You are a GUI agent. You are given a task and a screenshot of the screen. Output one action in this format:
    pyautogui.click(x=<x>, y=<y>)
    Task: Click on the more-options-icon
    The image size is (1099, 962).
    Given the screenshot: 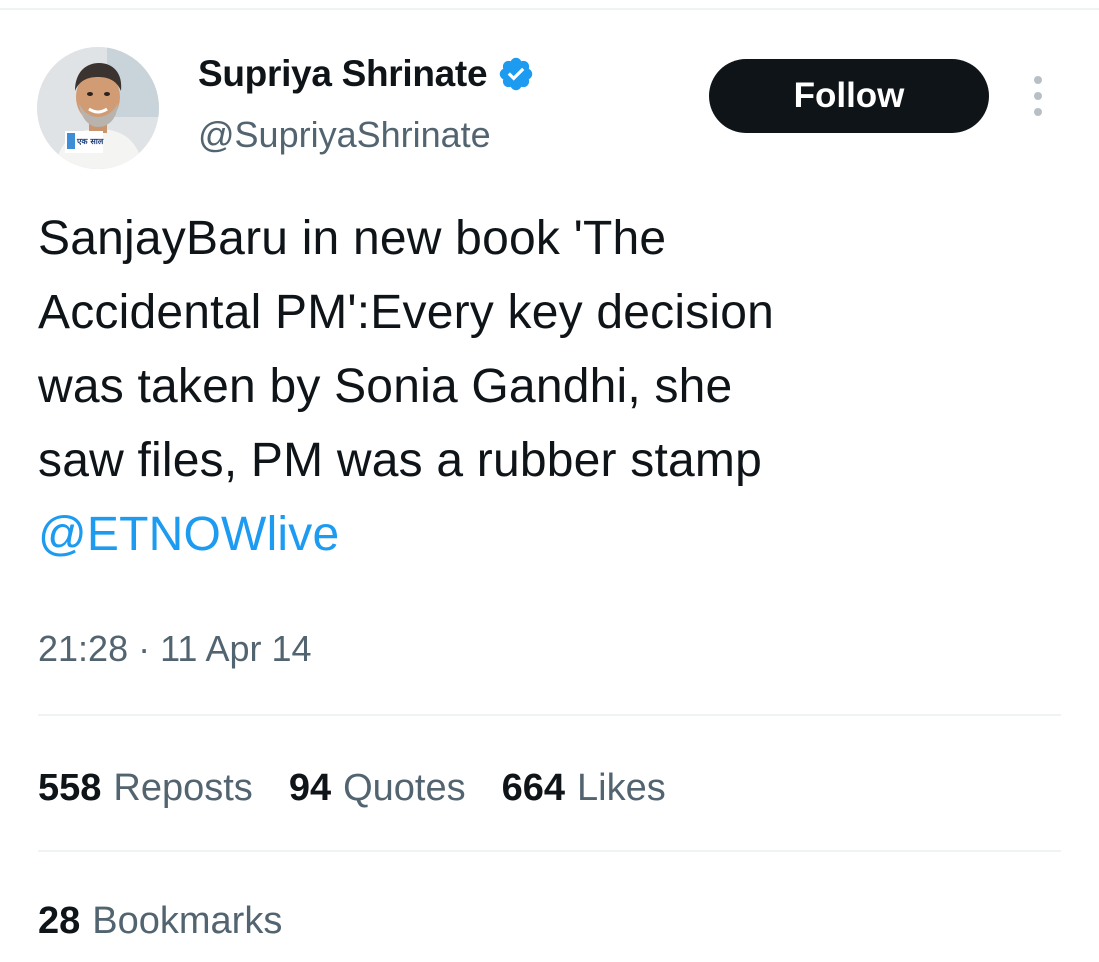 What is the action you would take?
    pyautogui.click(x=1038, y=96)
    